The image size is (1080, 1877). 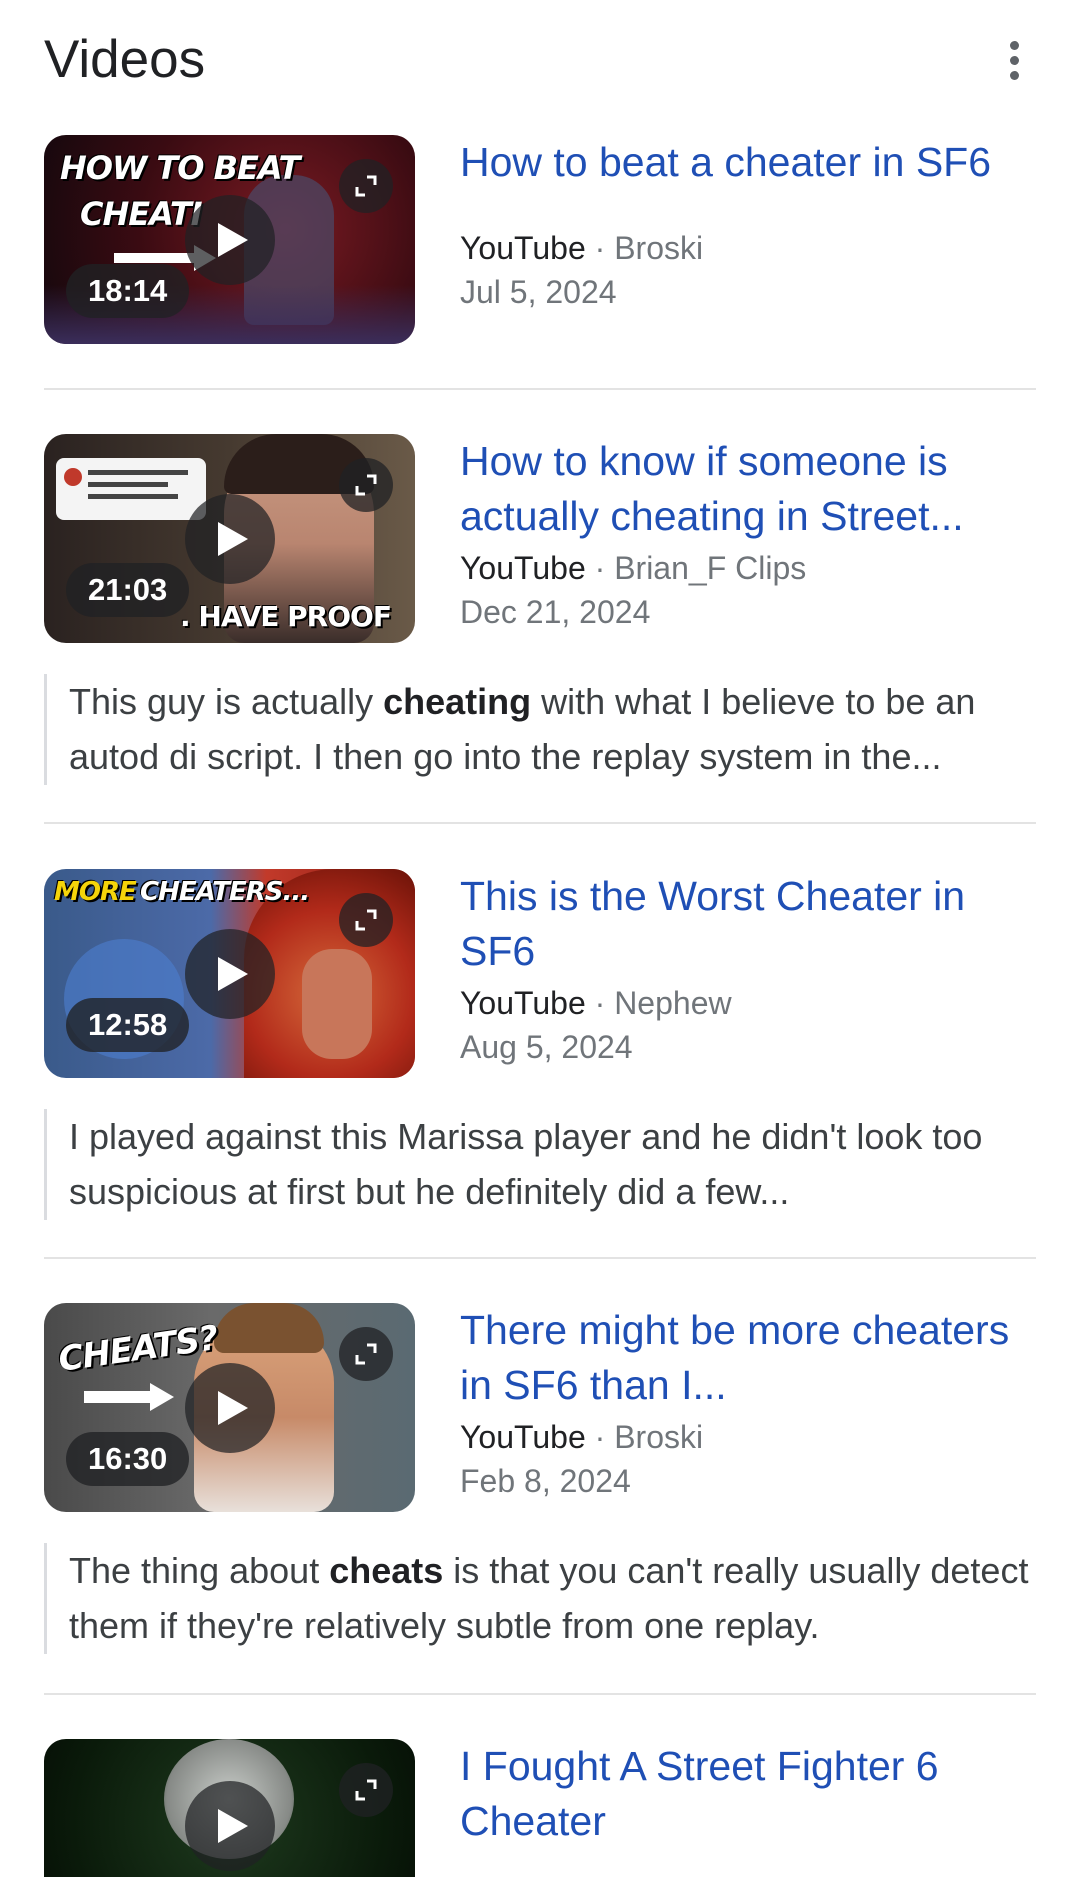 I want to click on snippet-text: This guy is actually, so click(x=226, y=701).